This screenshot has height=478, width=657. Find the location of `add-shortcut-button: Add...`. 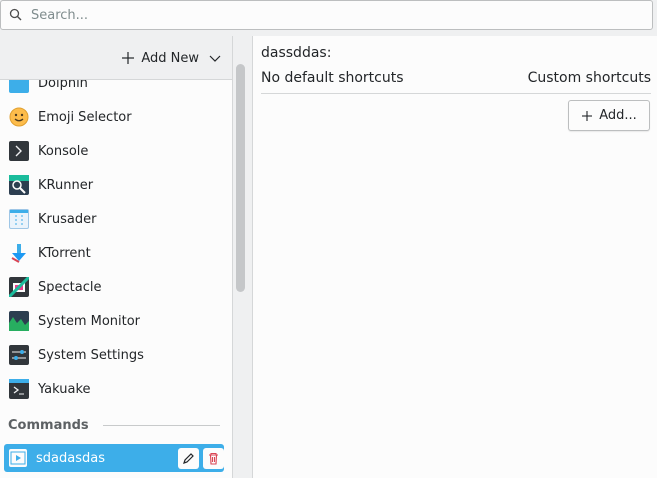

add-shortcut-button: Add... is located at coordinates (609, 115).